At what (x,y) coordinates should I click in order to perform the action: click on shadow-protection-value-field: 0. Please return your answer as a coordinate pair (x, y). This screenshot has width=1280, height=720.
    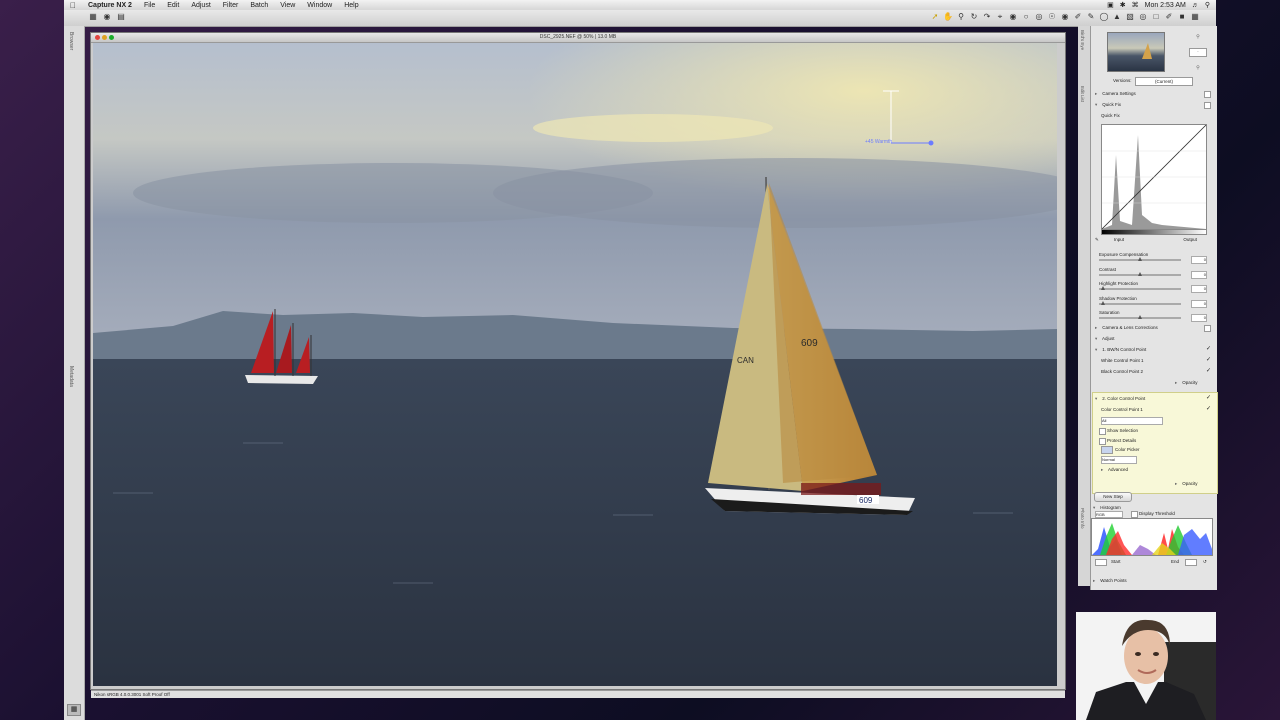
    Looking at the image, I should click on (1199, 303).